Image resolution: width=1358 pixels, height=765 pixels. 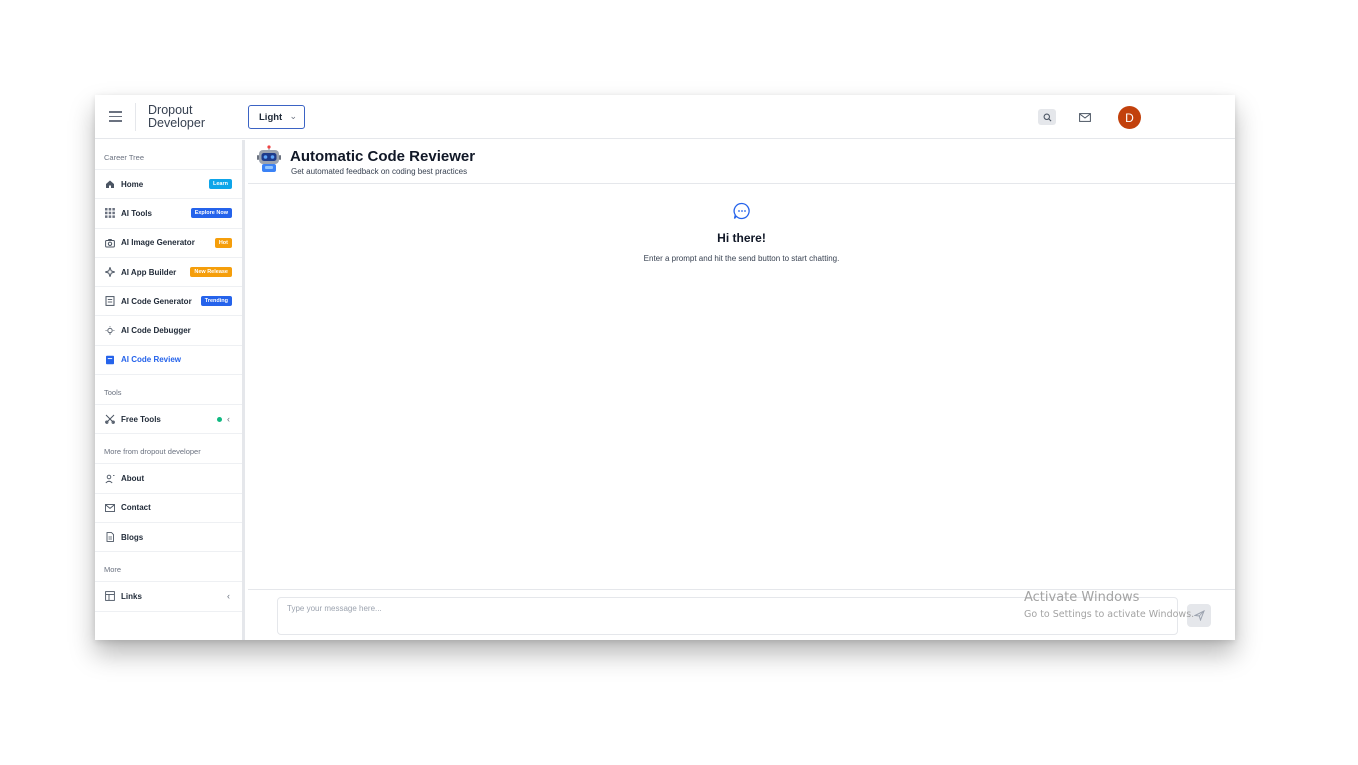 I want to click on menu-icon, so click(x=115, y=116).